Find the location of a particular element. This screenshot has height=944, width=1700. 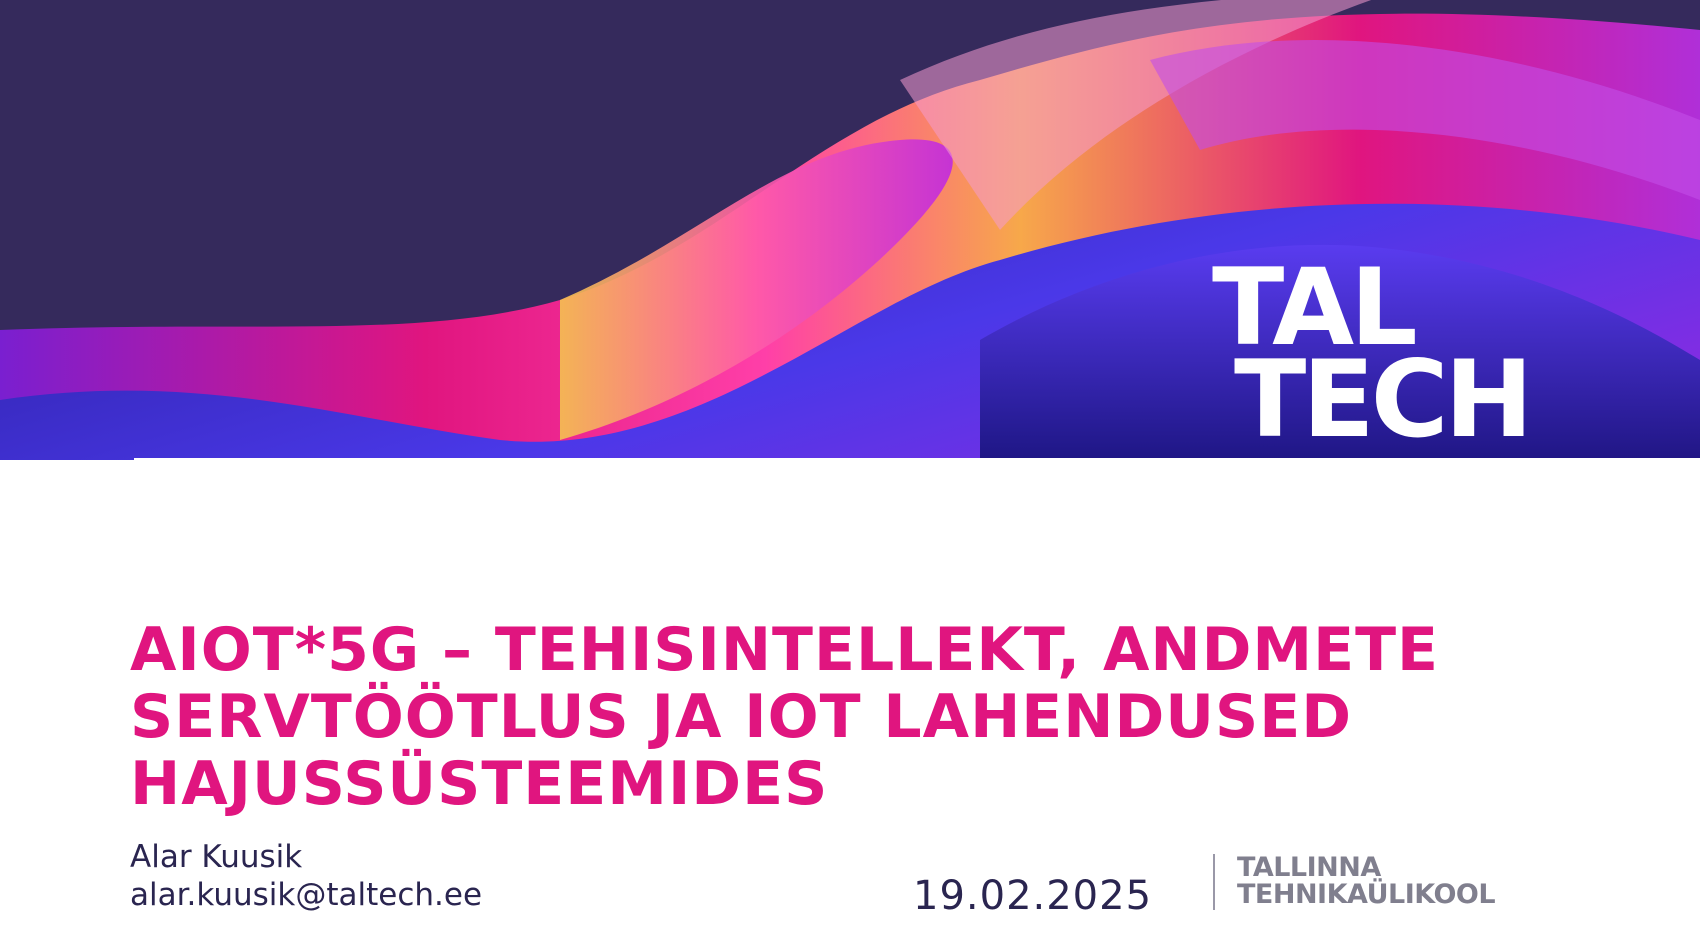

taltech-logo: TAL TECH is located at coordinates (1392, 358).